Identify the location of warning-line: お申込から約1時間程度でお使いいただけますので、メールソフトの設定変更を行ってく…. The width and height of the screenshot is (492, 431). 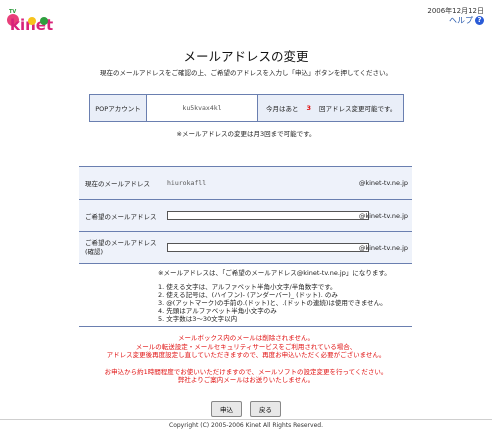
(246, 371).